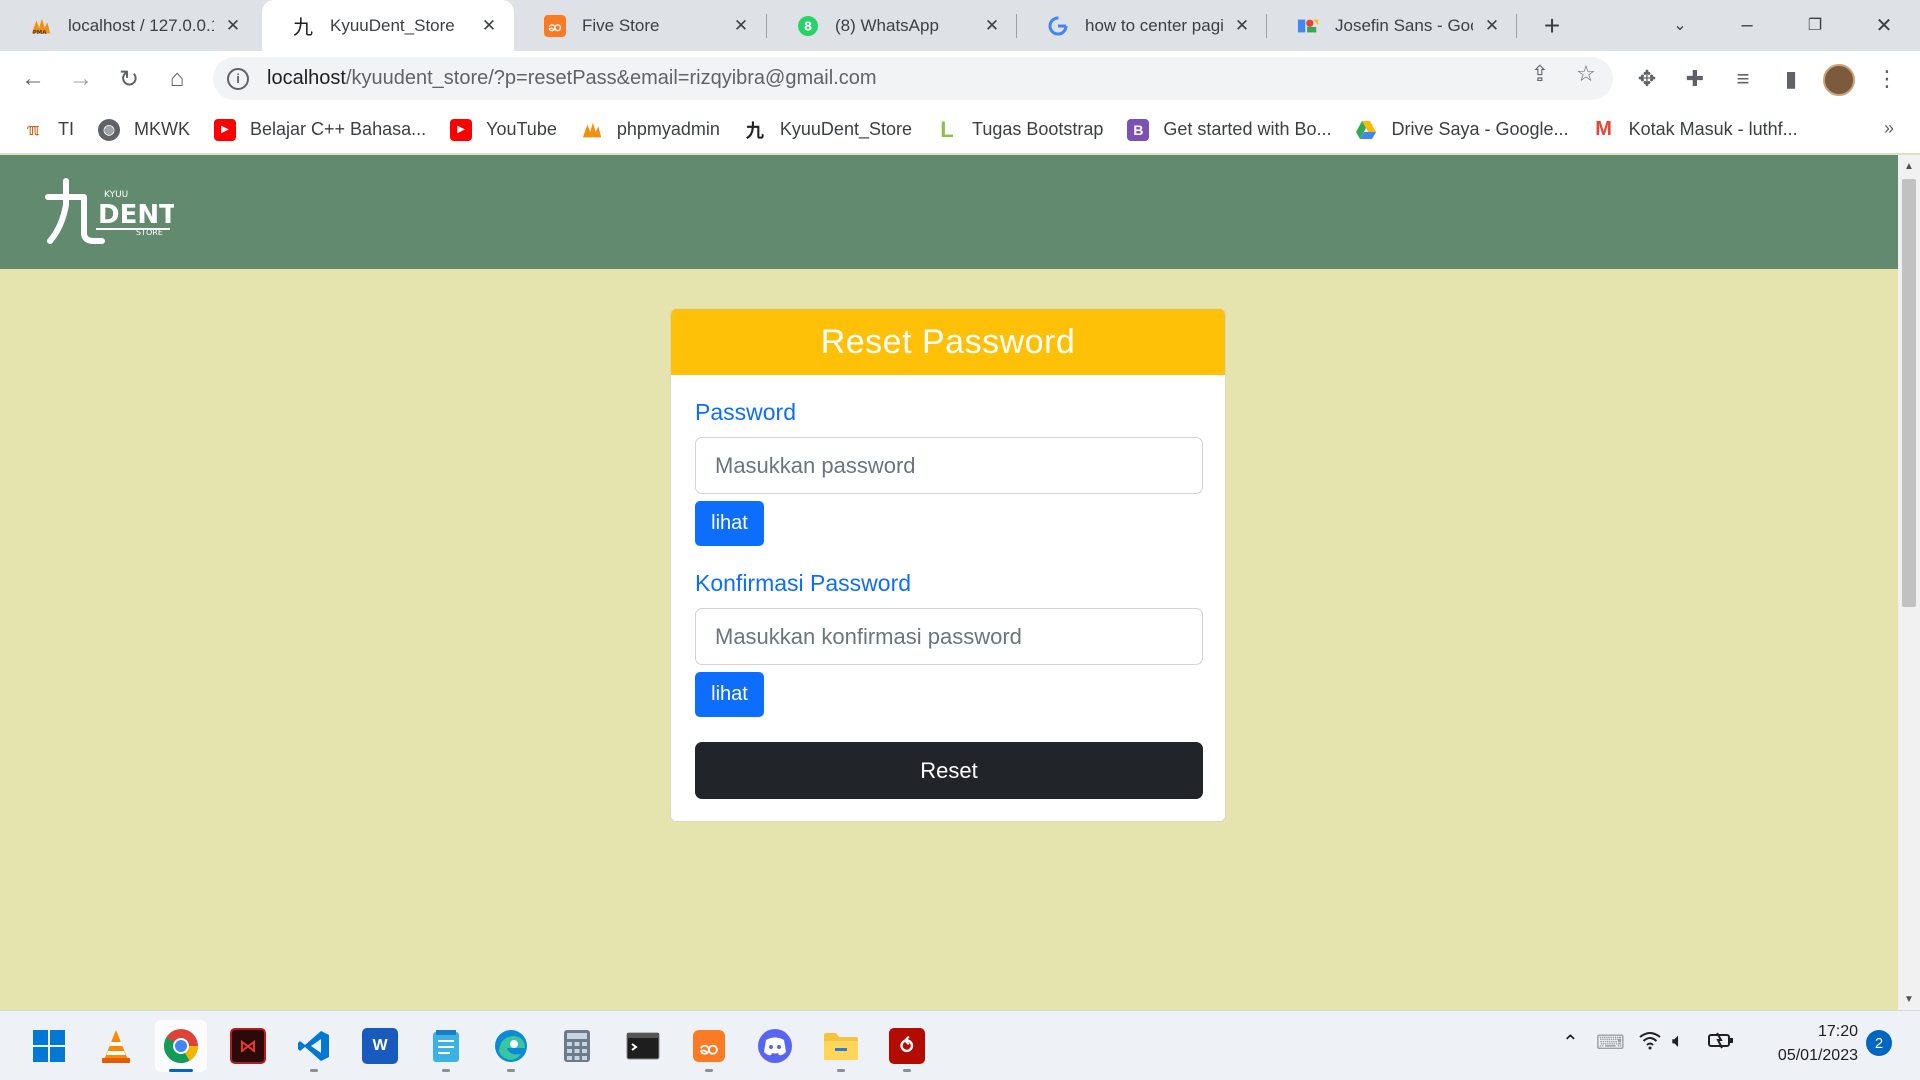 This screenshot has height=1080, width=1920. Describe the element at coordinates (1019, 129) in the screenshot. I see `bookmark-tugas-bootstrap: L Tugas Bootstrap` at that location.